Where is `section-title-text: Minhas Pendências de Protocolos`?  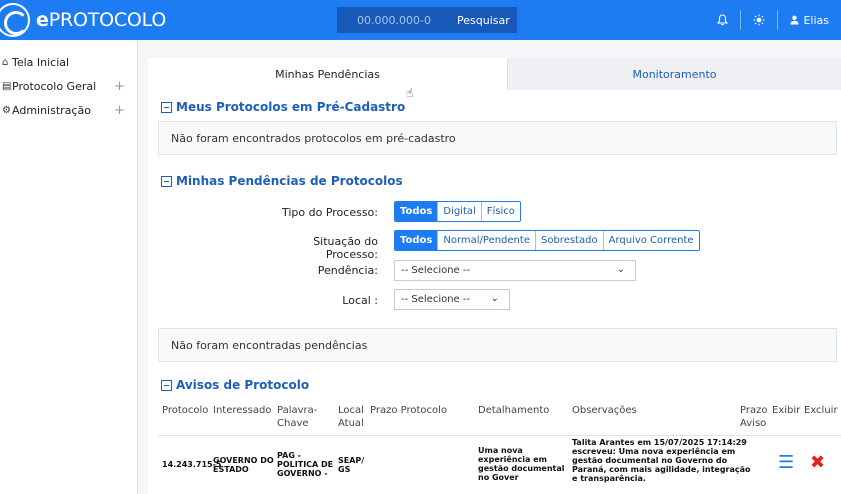
section-title-text: Minhas Pendências de Protocolos is located at coordinates (289, 181).